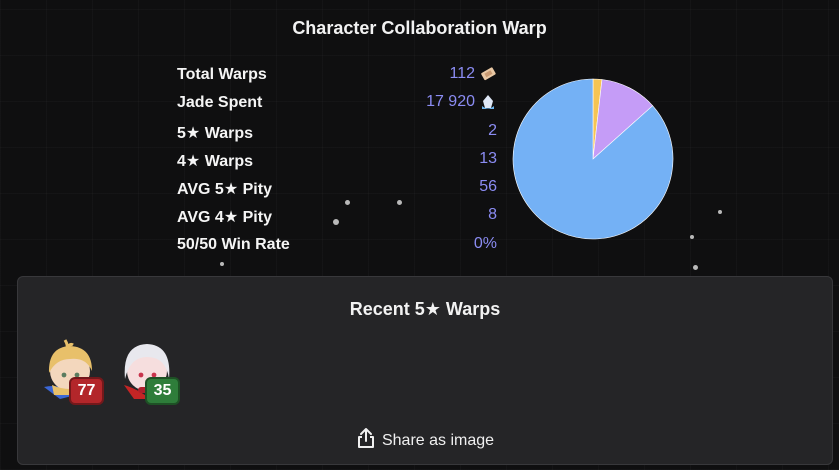 Image resolution: width=839 pixels, height=470 pixels. What do you see at coordinates (233, 244) in the screenshot?
I see `stat-label: 50/50 Win Rate` at bounding box center [233, 244].